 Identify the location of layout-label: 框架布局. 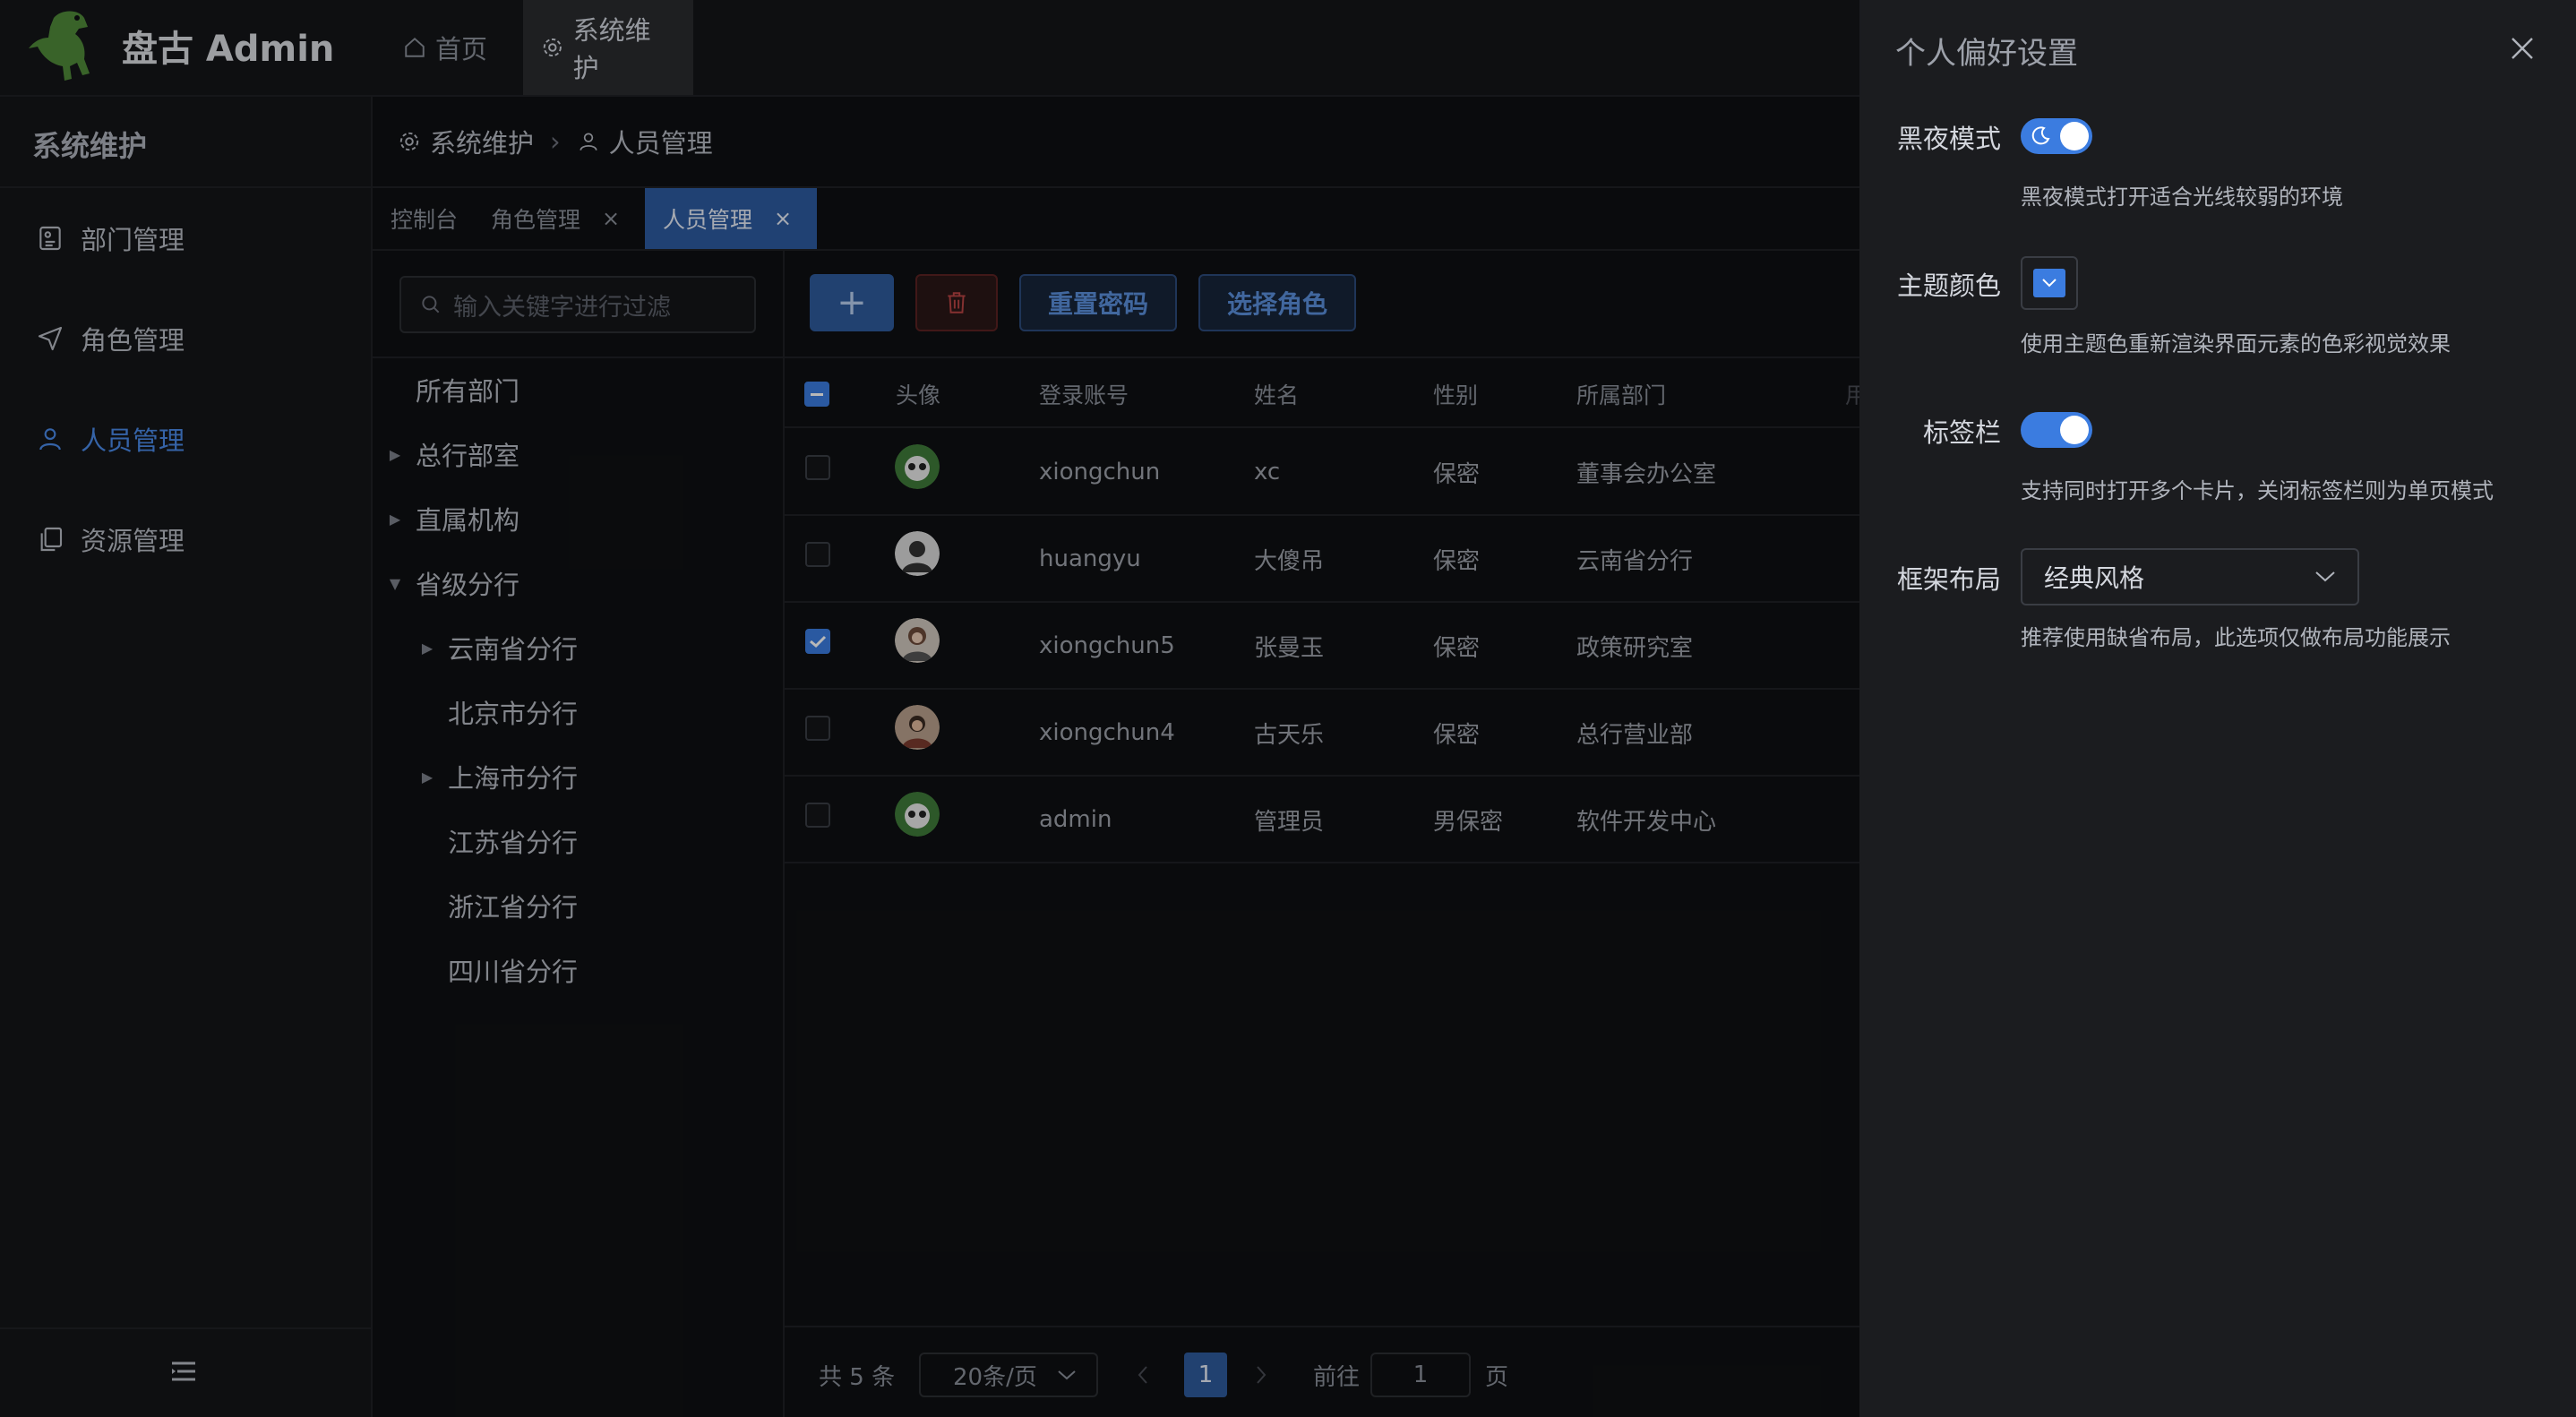
(1948, 579).